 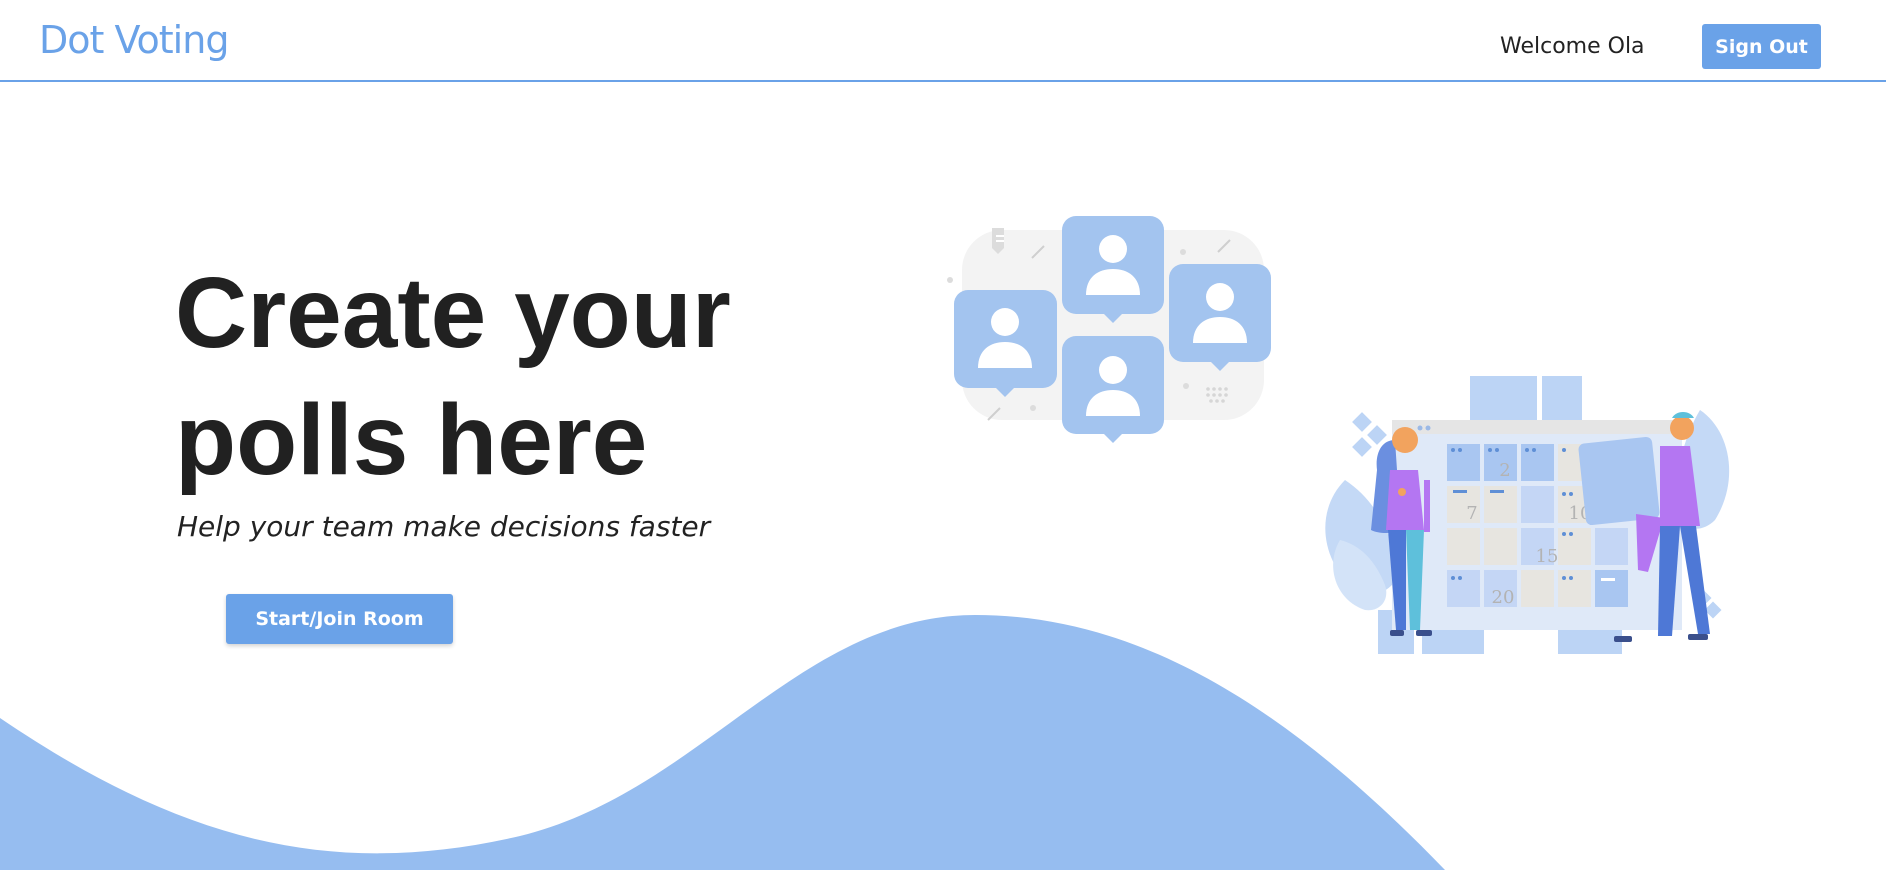 What do you see at coordinates (1527, 515) in the screenshot?
I see `calendar-planning-illustration: 2 7 10 15 20` at bounding box center [1527, 515].